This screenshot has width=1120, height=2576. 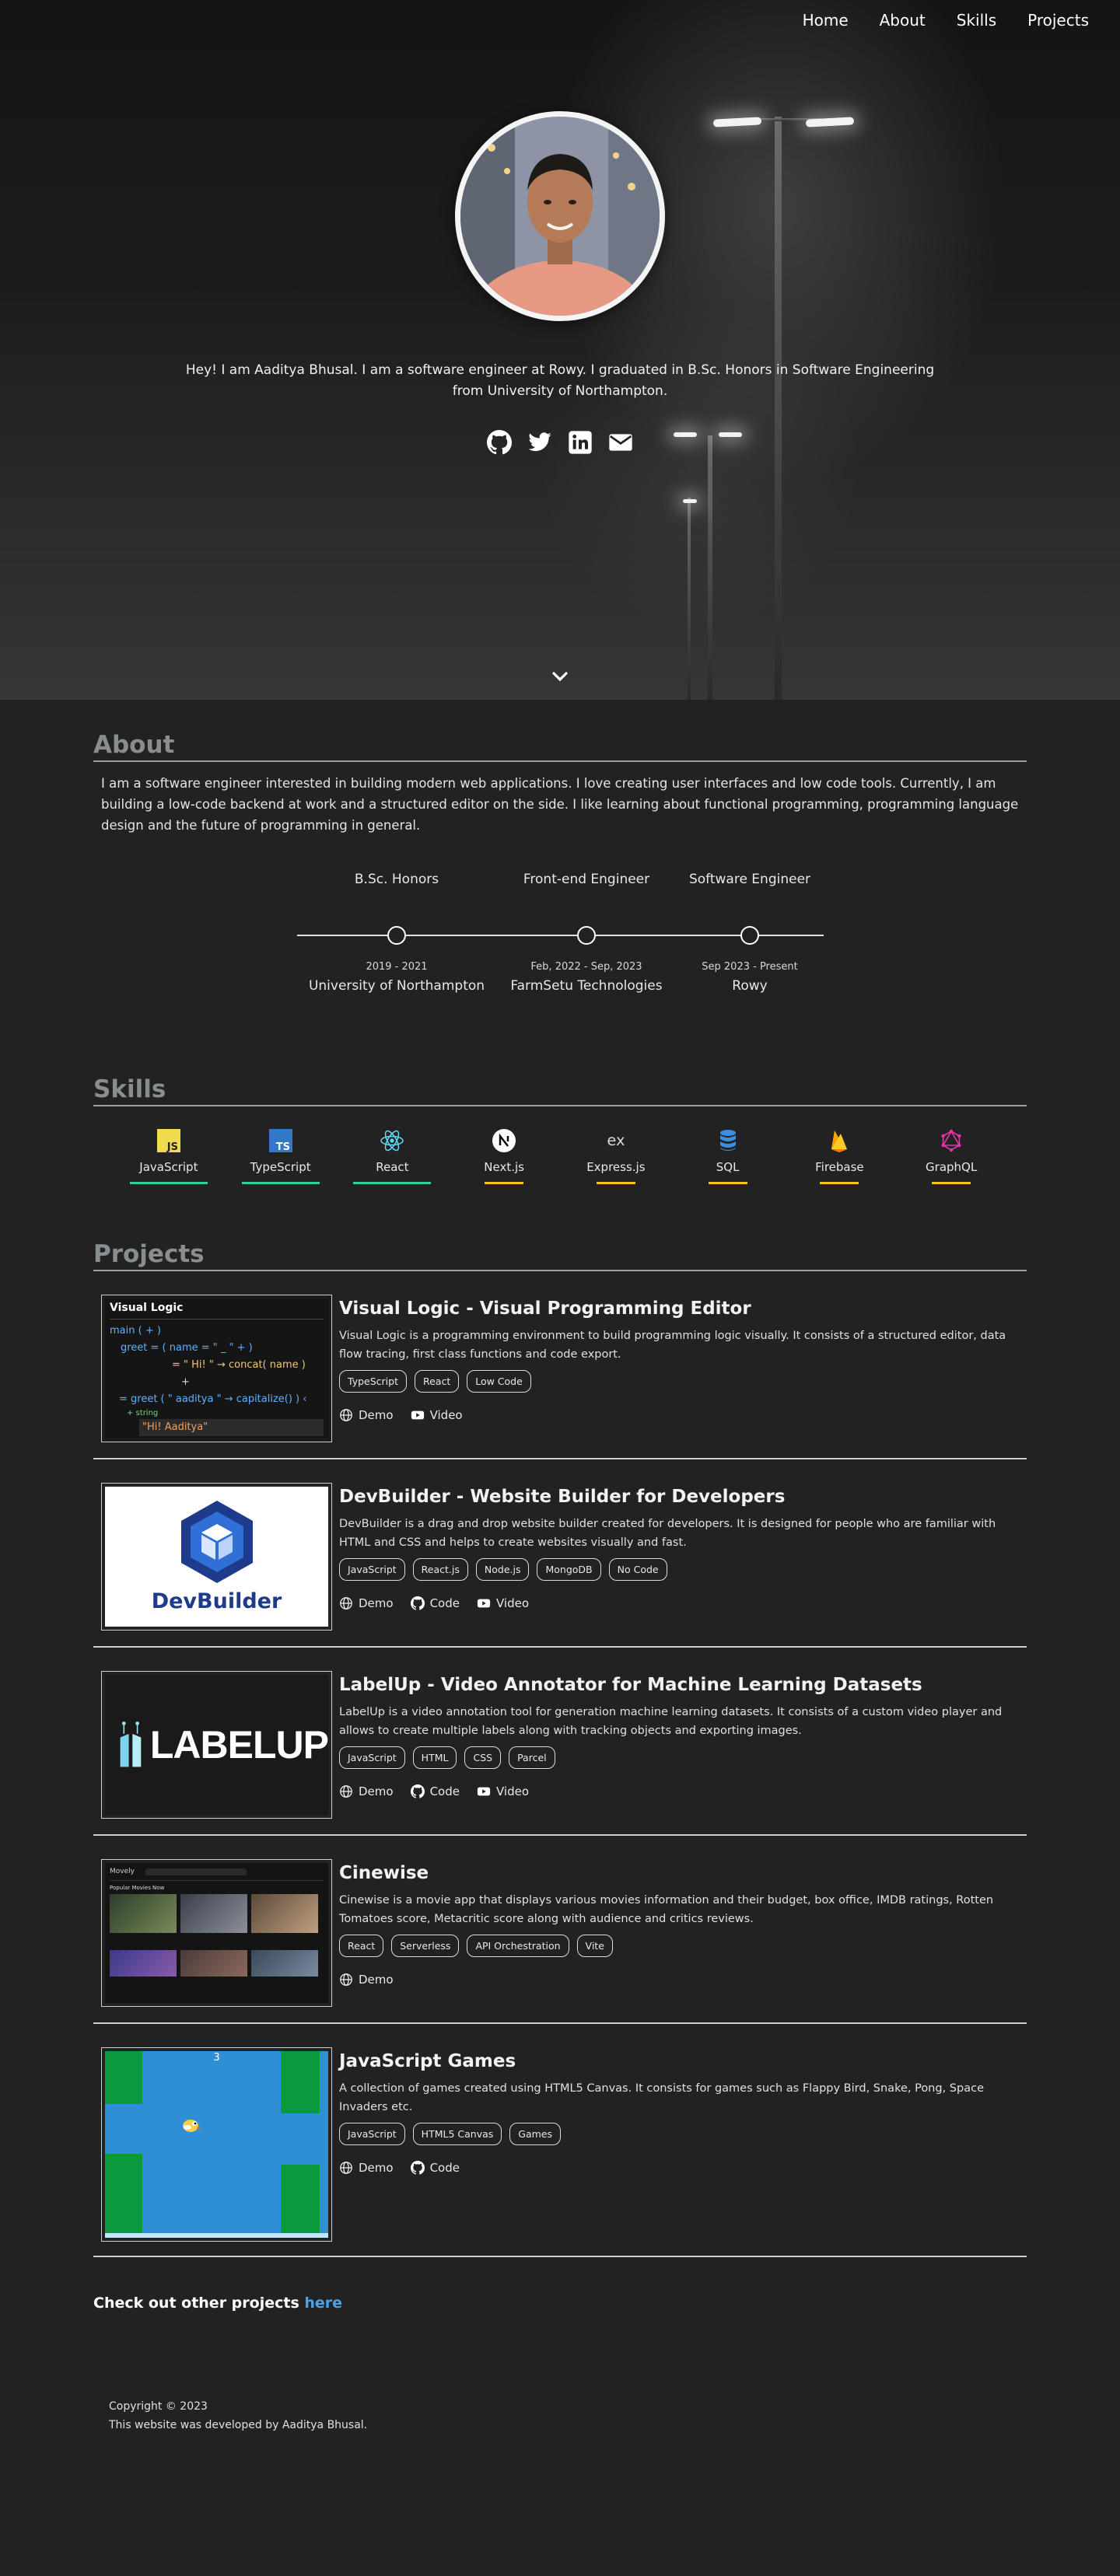 What do you see at coordinates (186, 1382) in the screenshot?
I see `thumb-code-line: +` at bounding box center [186, 1382].